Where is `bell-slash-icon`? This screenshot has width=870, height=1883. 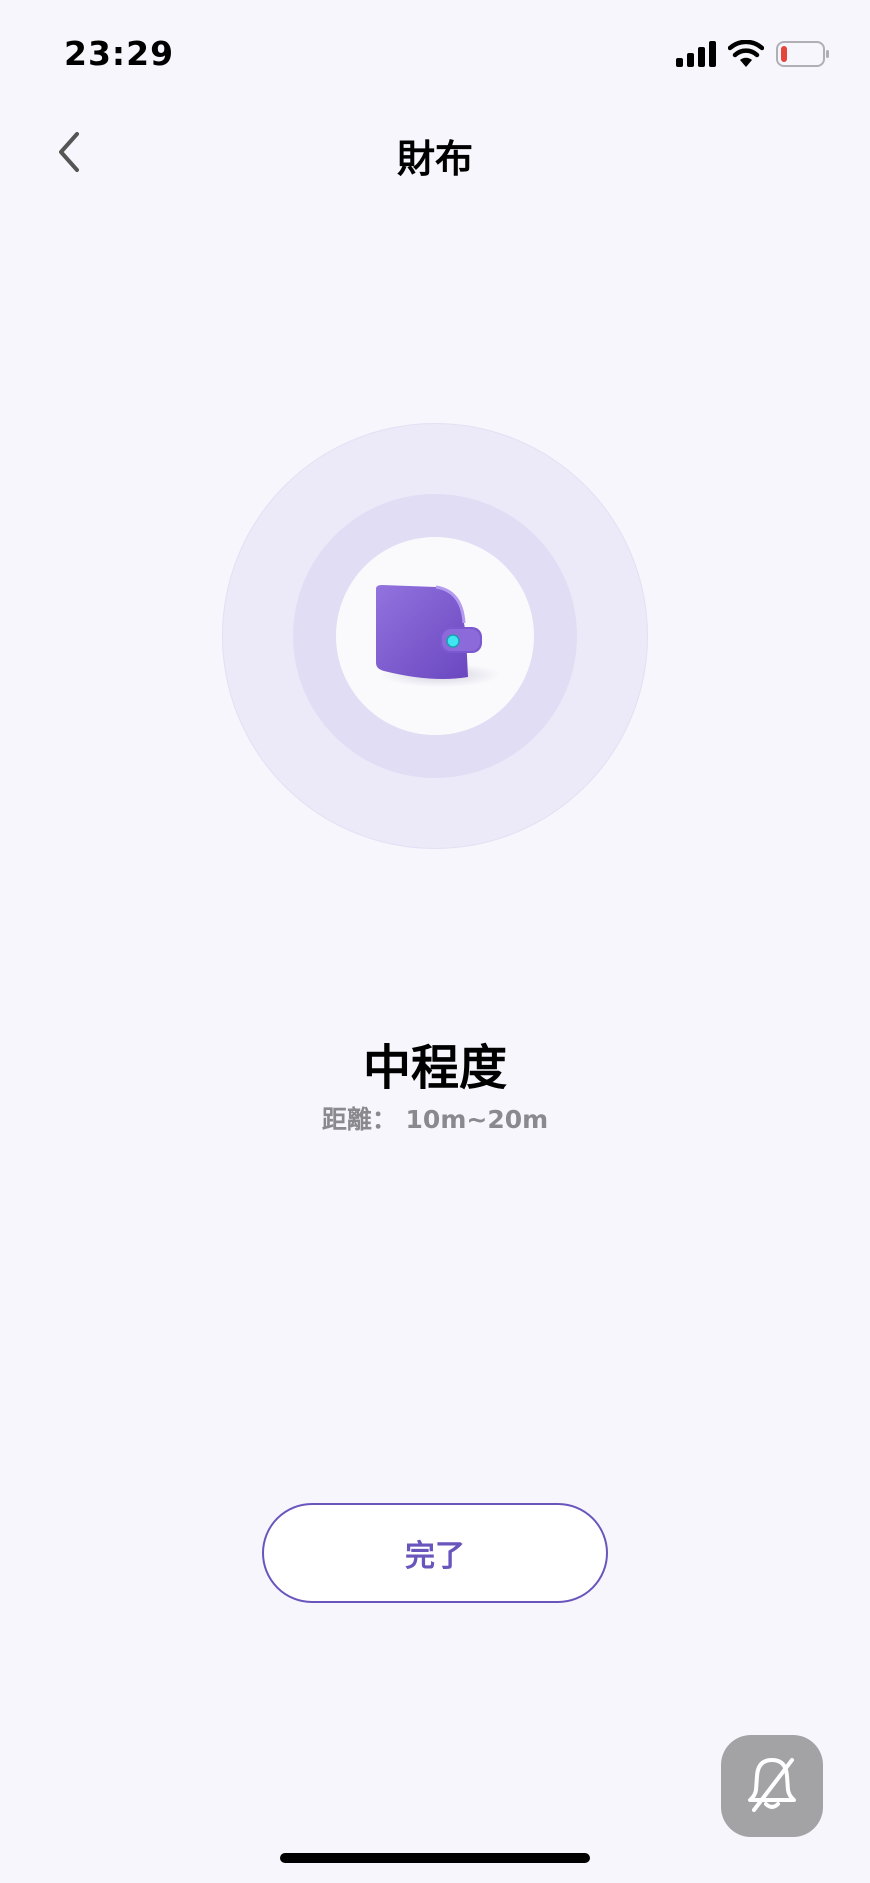
bell-slash-icon is located at coordinates (772, 1786).